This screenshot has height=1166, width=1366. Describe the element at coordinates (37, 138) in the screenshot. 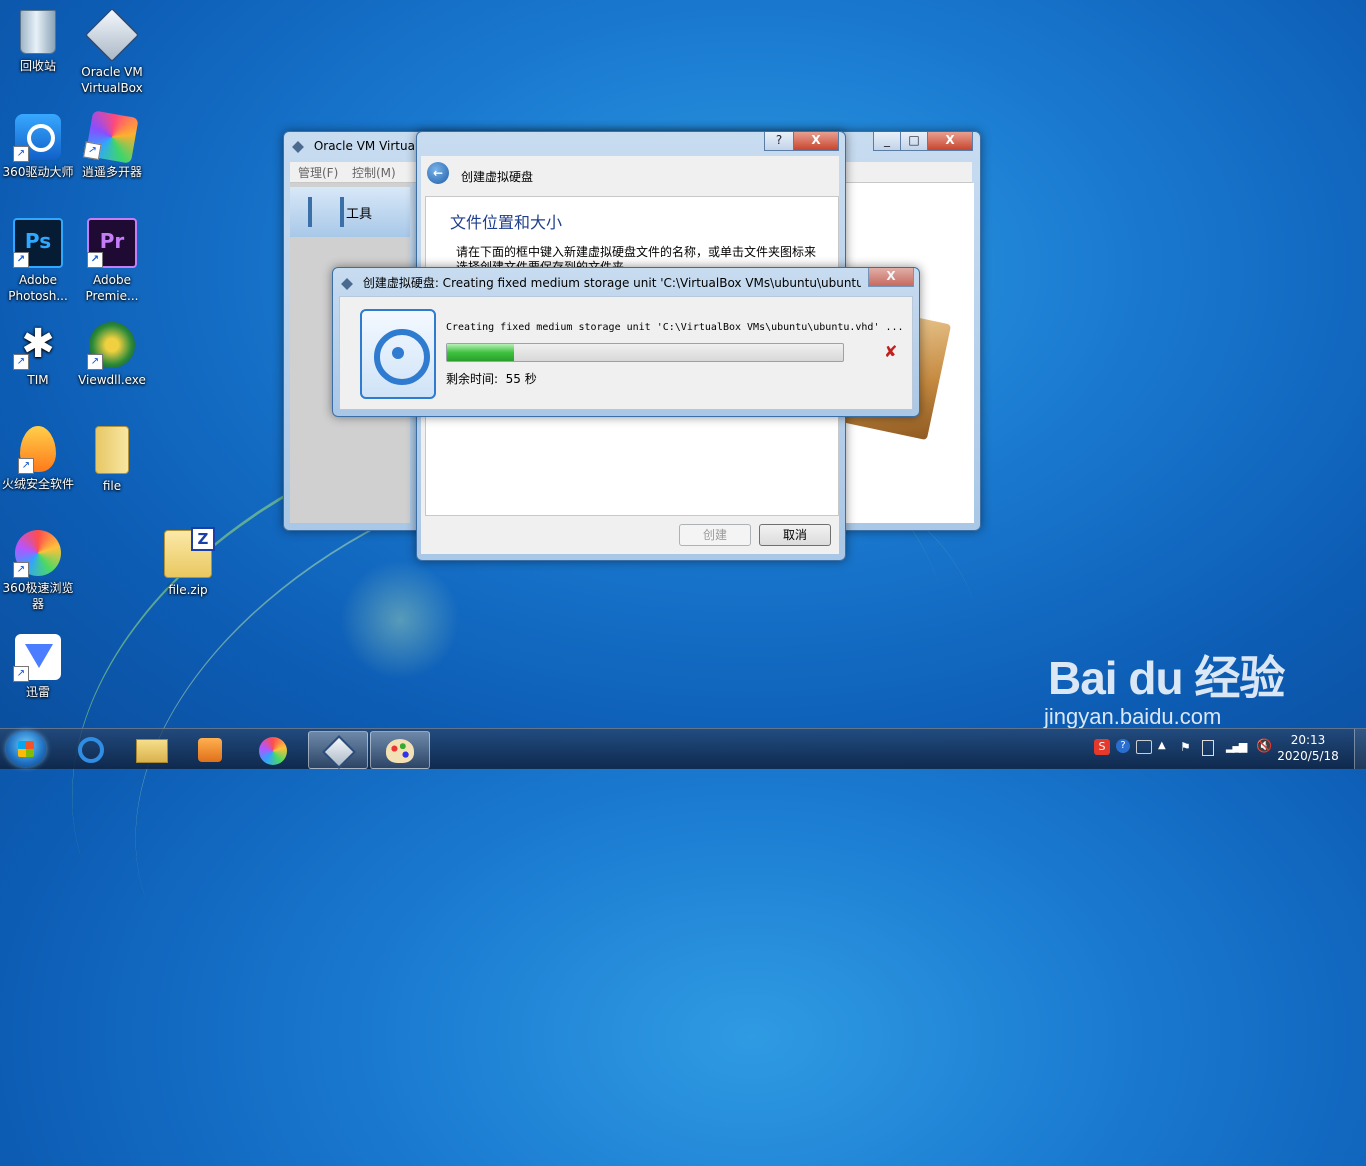

I see `gear-shield-icon: ↗` at that location.